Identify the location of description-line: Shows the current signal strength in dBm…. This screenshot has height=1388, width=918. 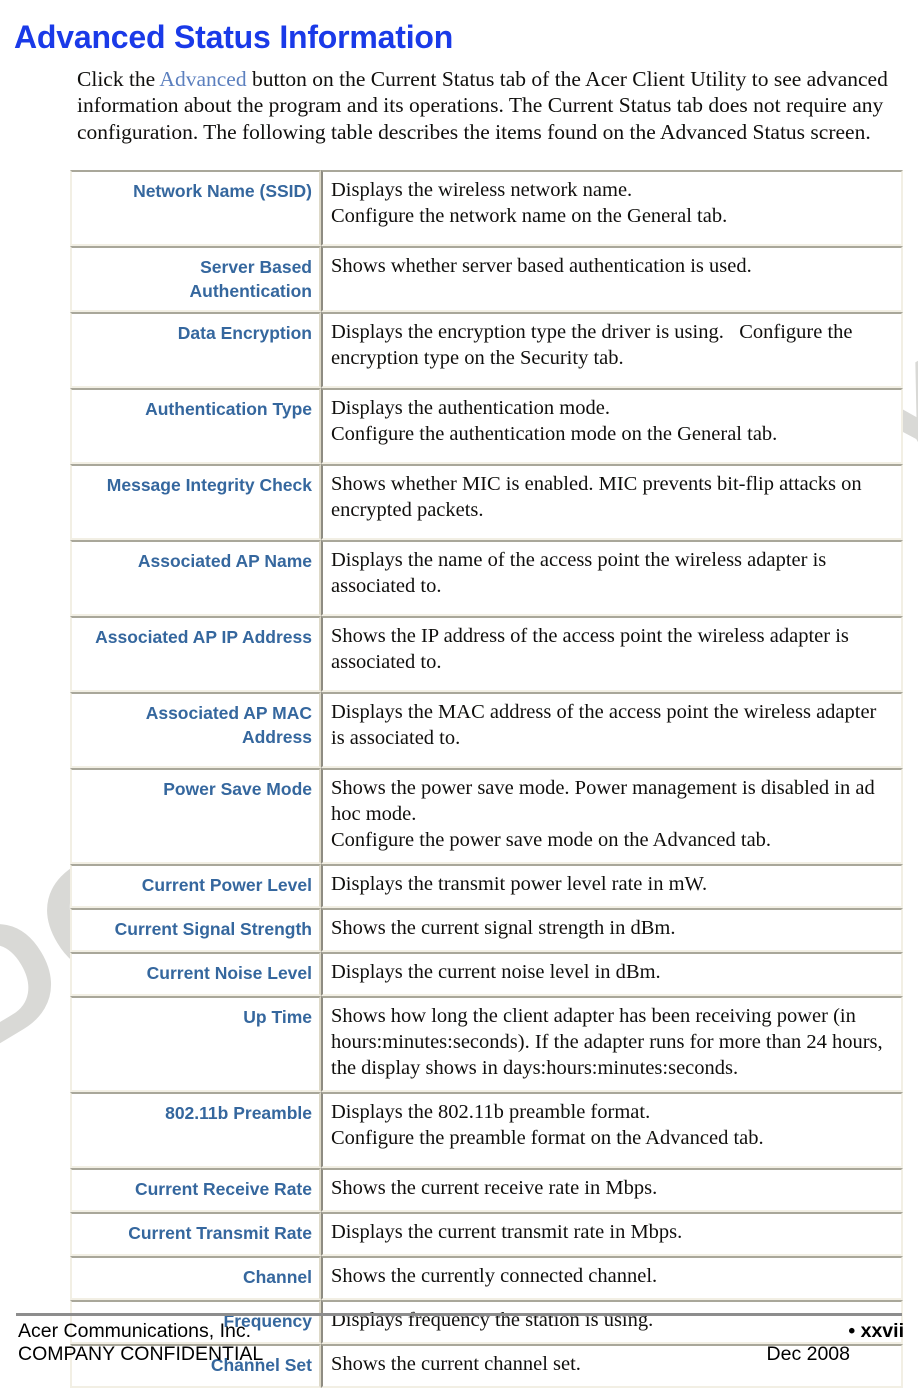
(503, 928).